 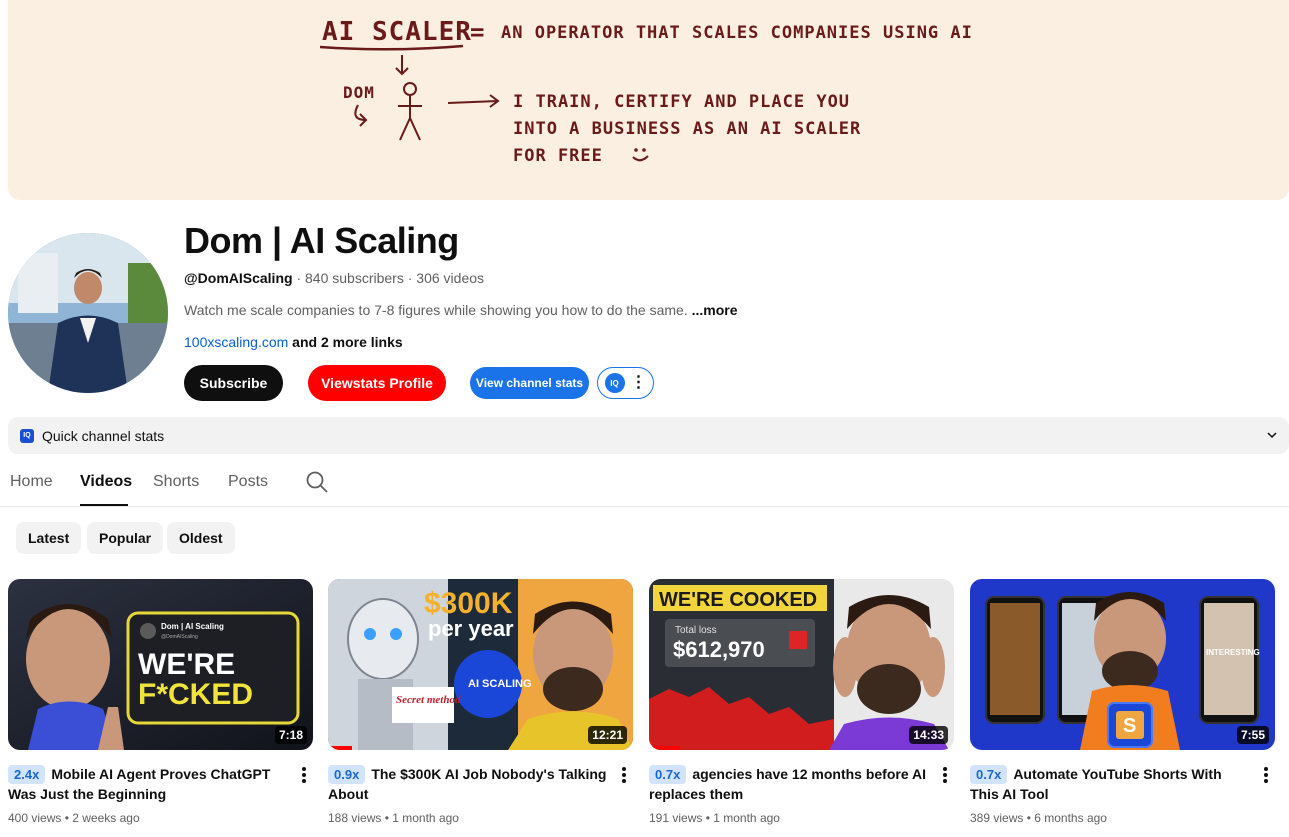 I want to click on video-count: 306 videos, so click(x=450, y=278).